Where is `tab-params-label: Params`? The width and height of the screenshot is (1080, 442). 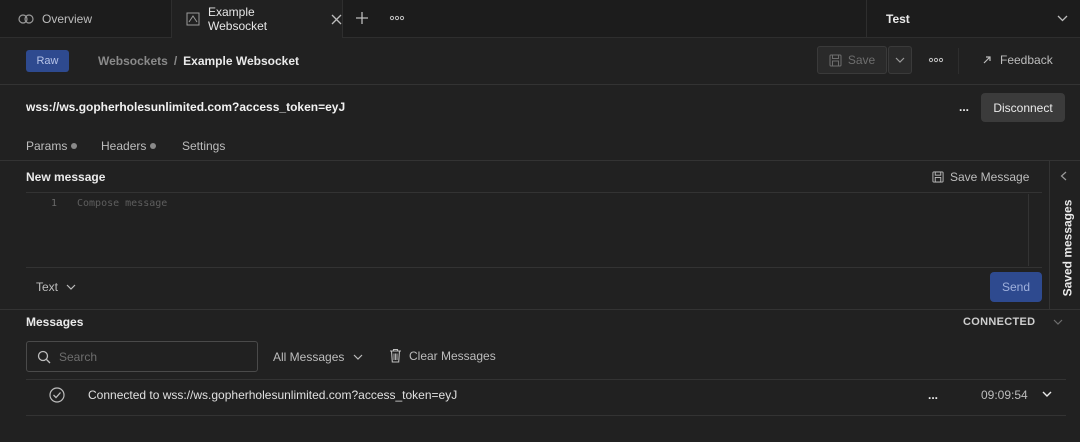
tab-params-label: Params is located at coordinates (47, 146).